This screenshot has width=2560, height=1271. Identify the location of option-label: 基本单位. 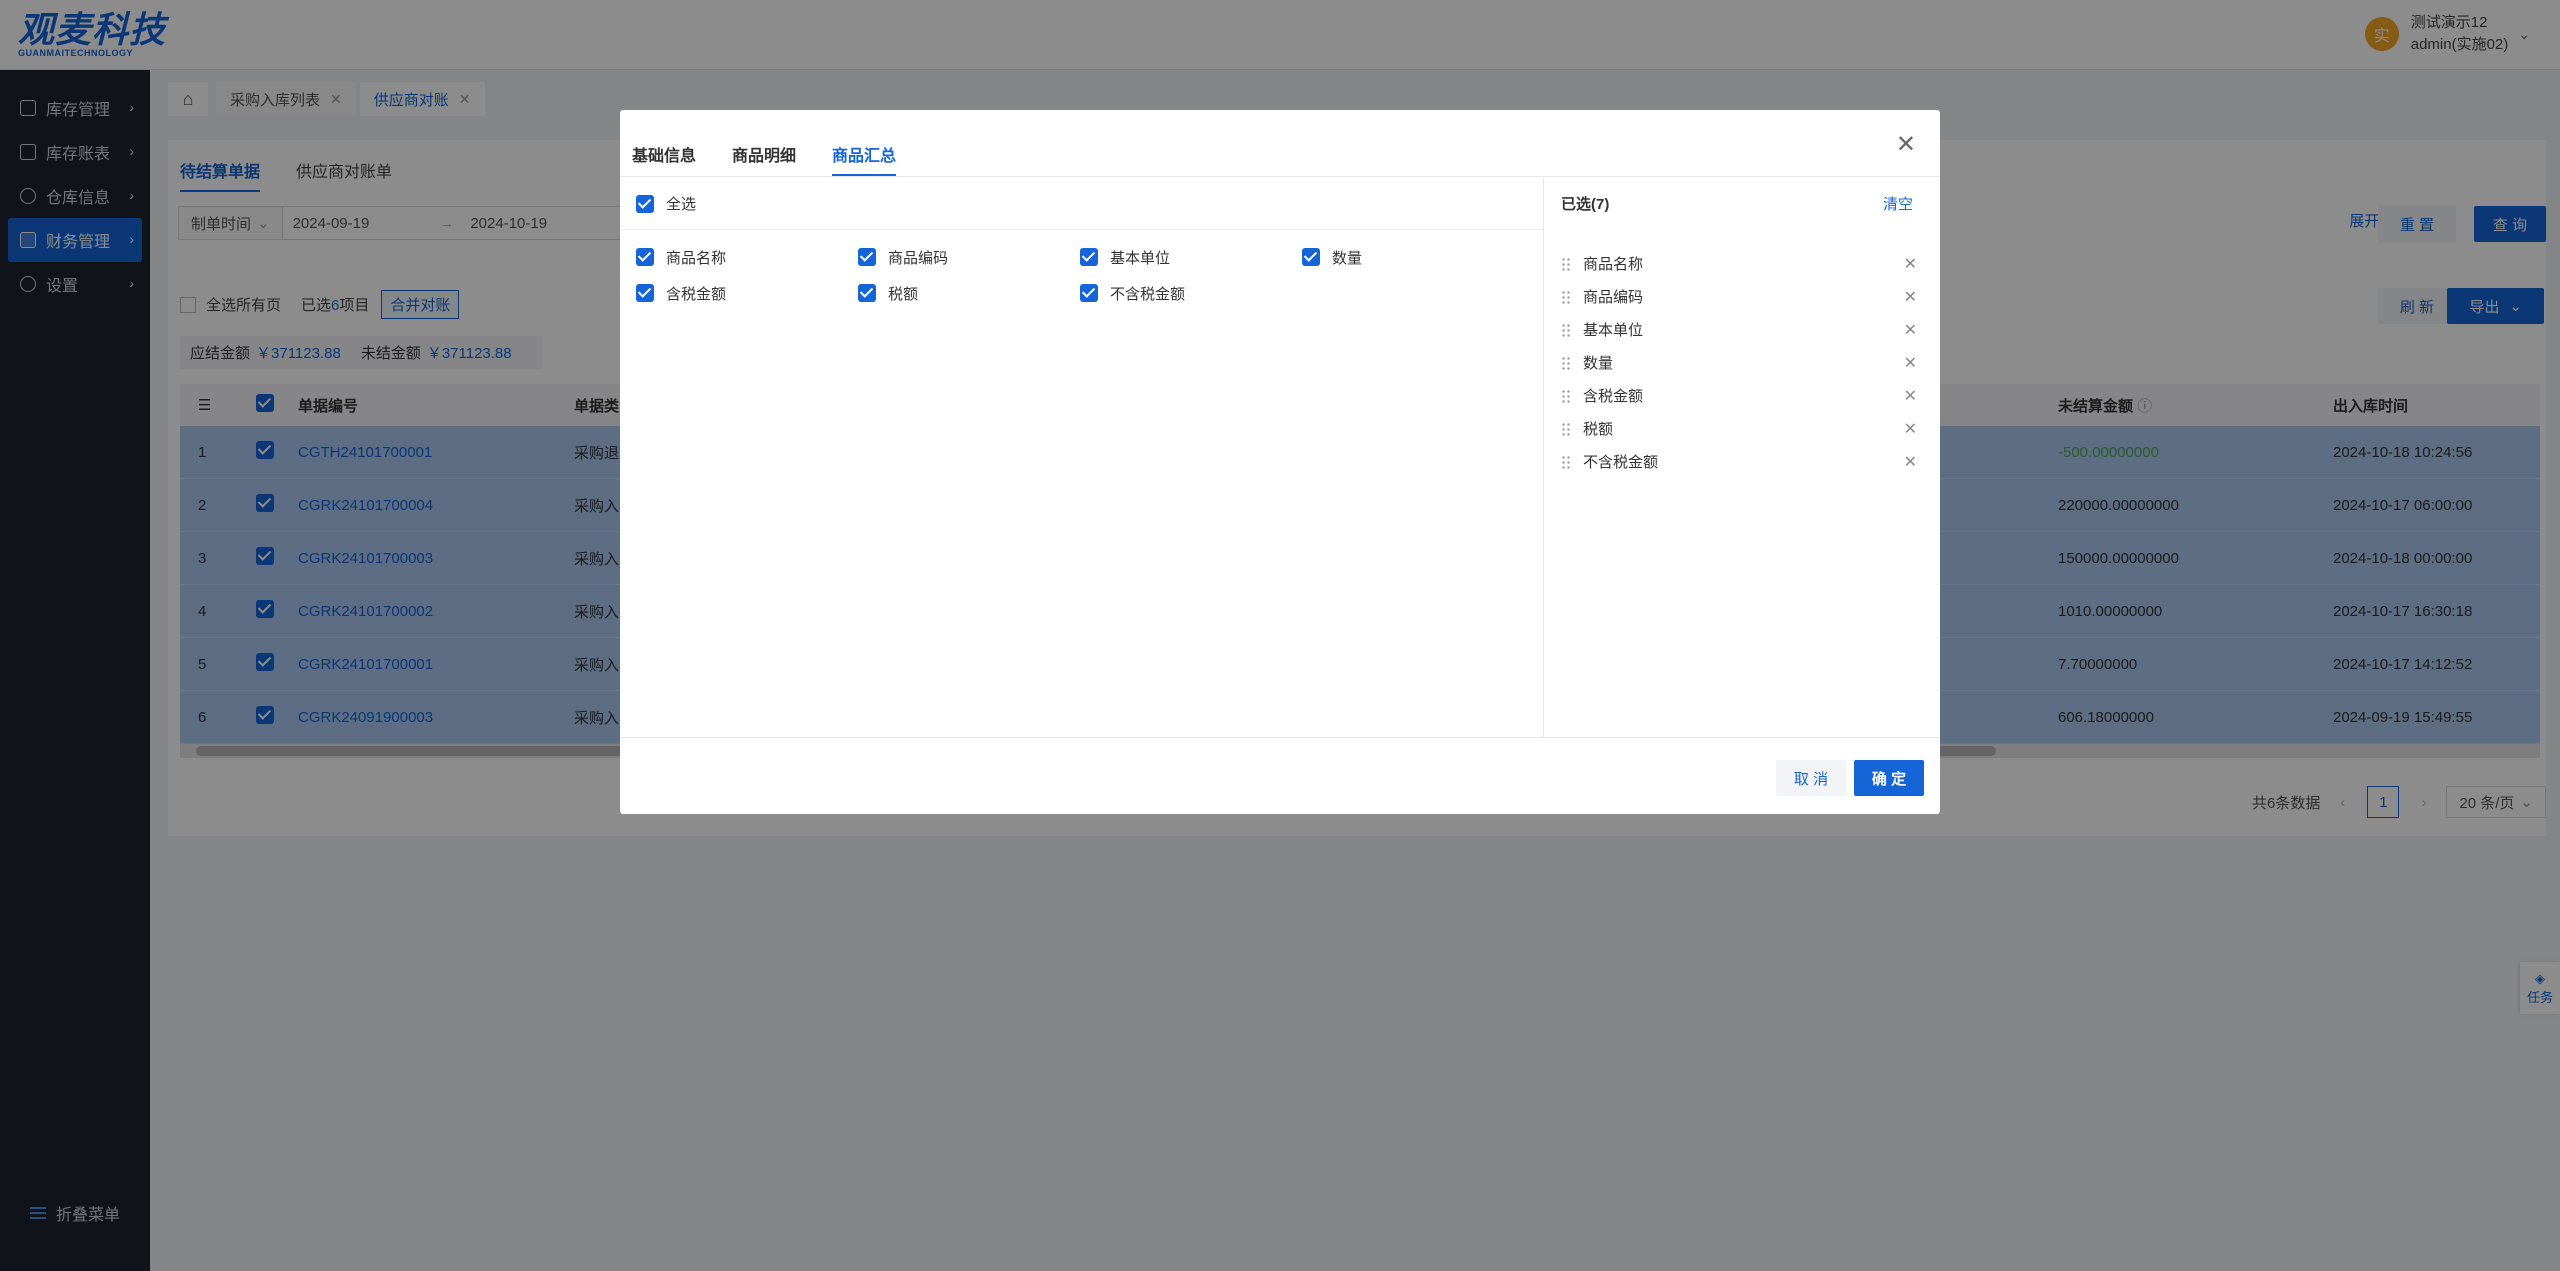
(1140, 258).